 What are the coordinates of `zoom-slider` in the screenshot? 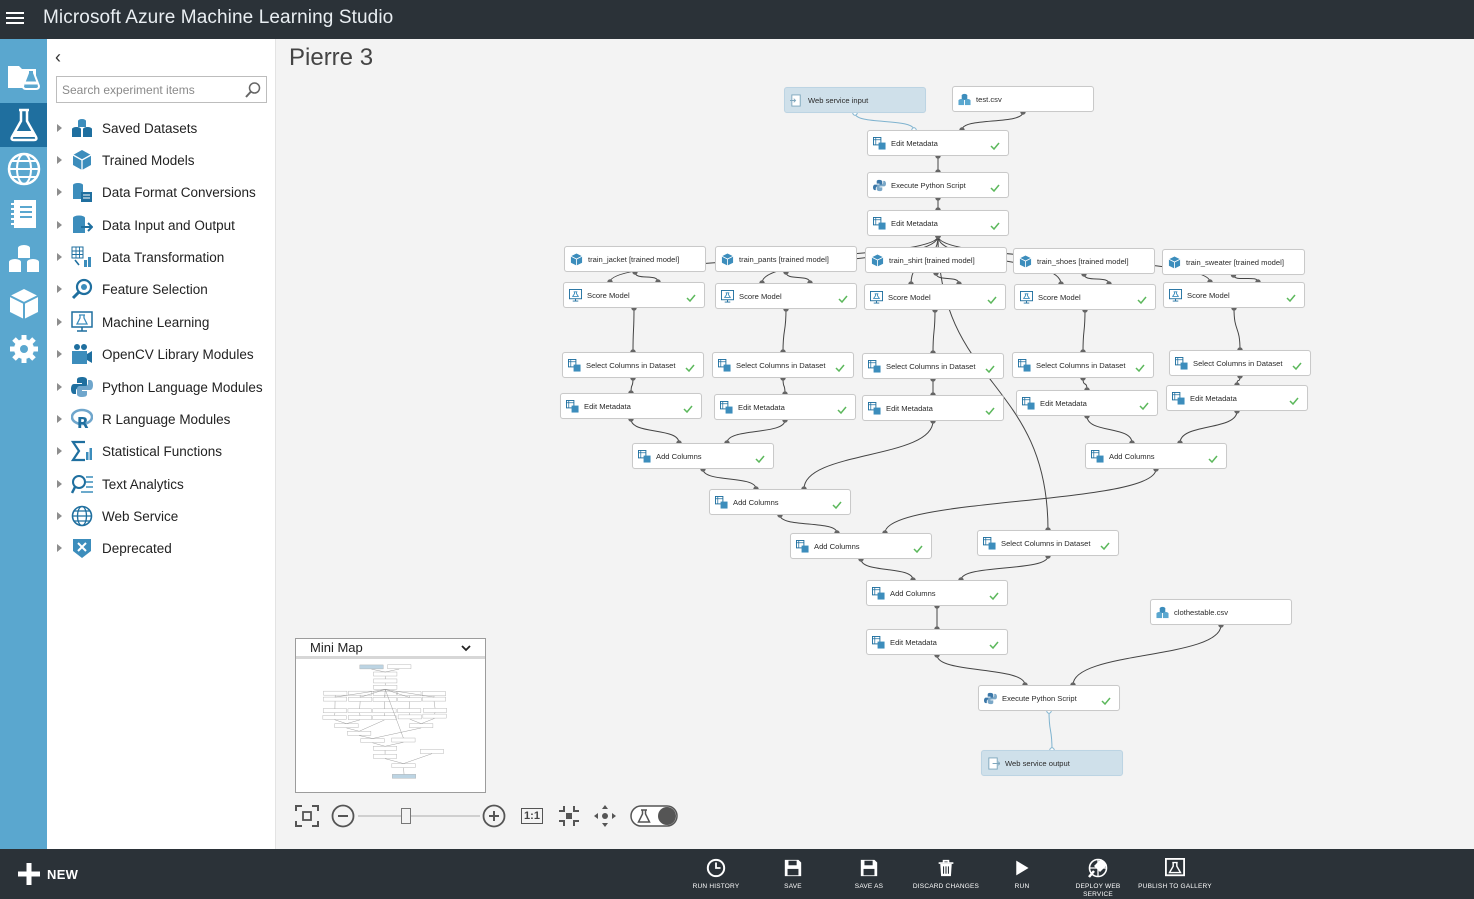 It's located at (419, 816).